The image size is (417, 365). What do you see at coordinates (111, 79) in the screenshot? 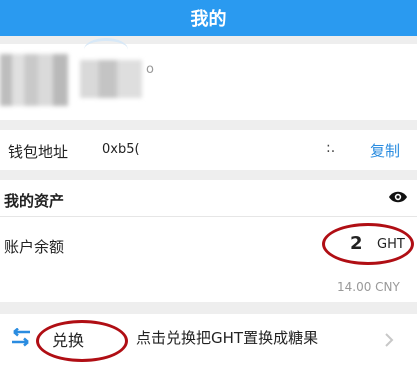
I see `profile-name-blurred` at bounding box center [111, 79].